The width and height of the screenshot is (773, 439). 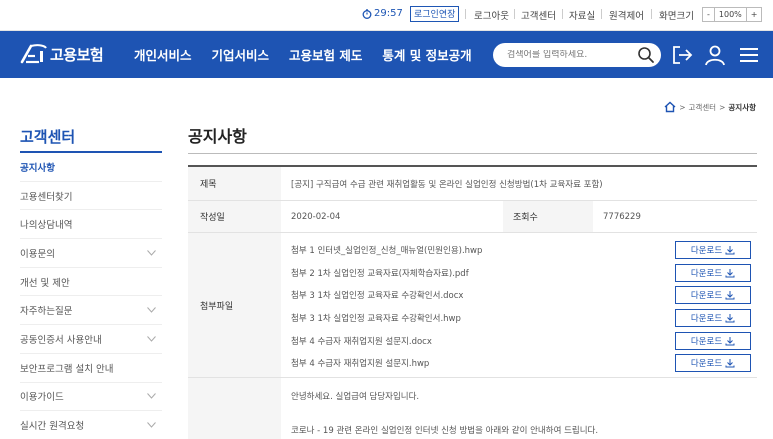 I want to click on sidebar-item-suggestions: 개선 및 제안, so click(x=91, y=282).